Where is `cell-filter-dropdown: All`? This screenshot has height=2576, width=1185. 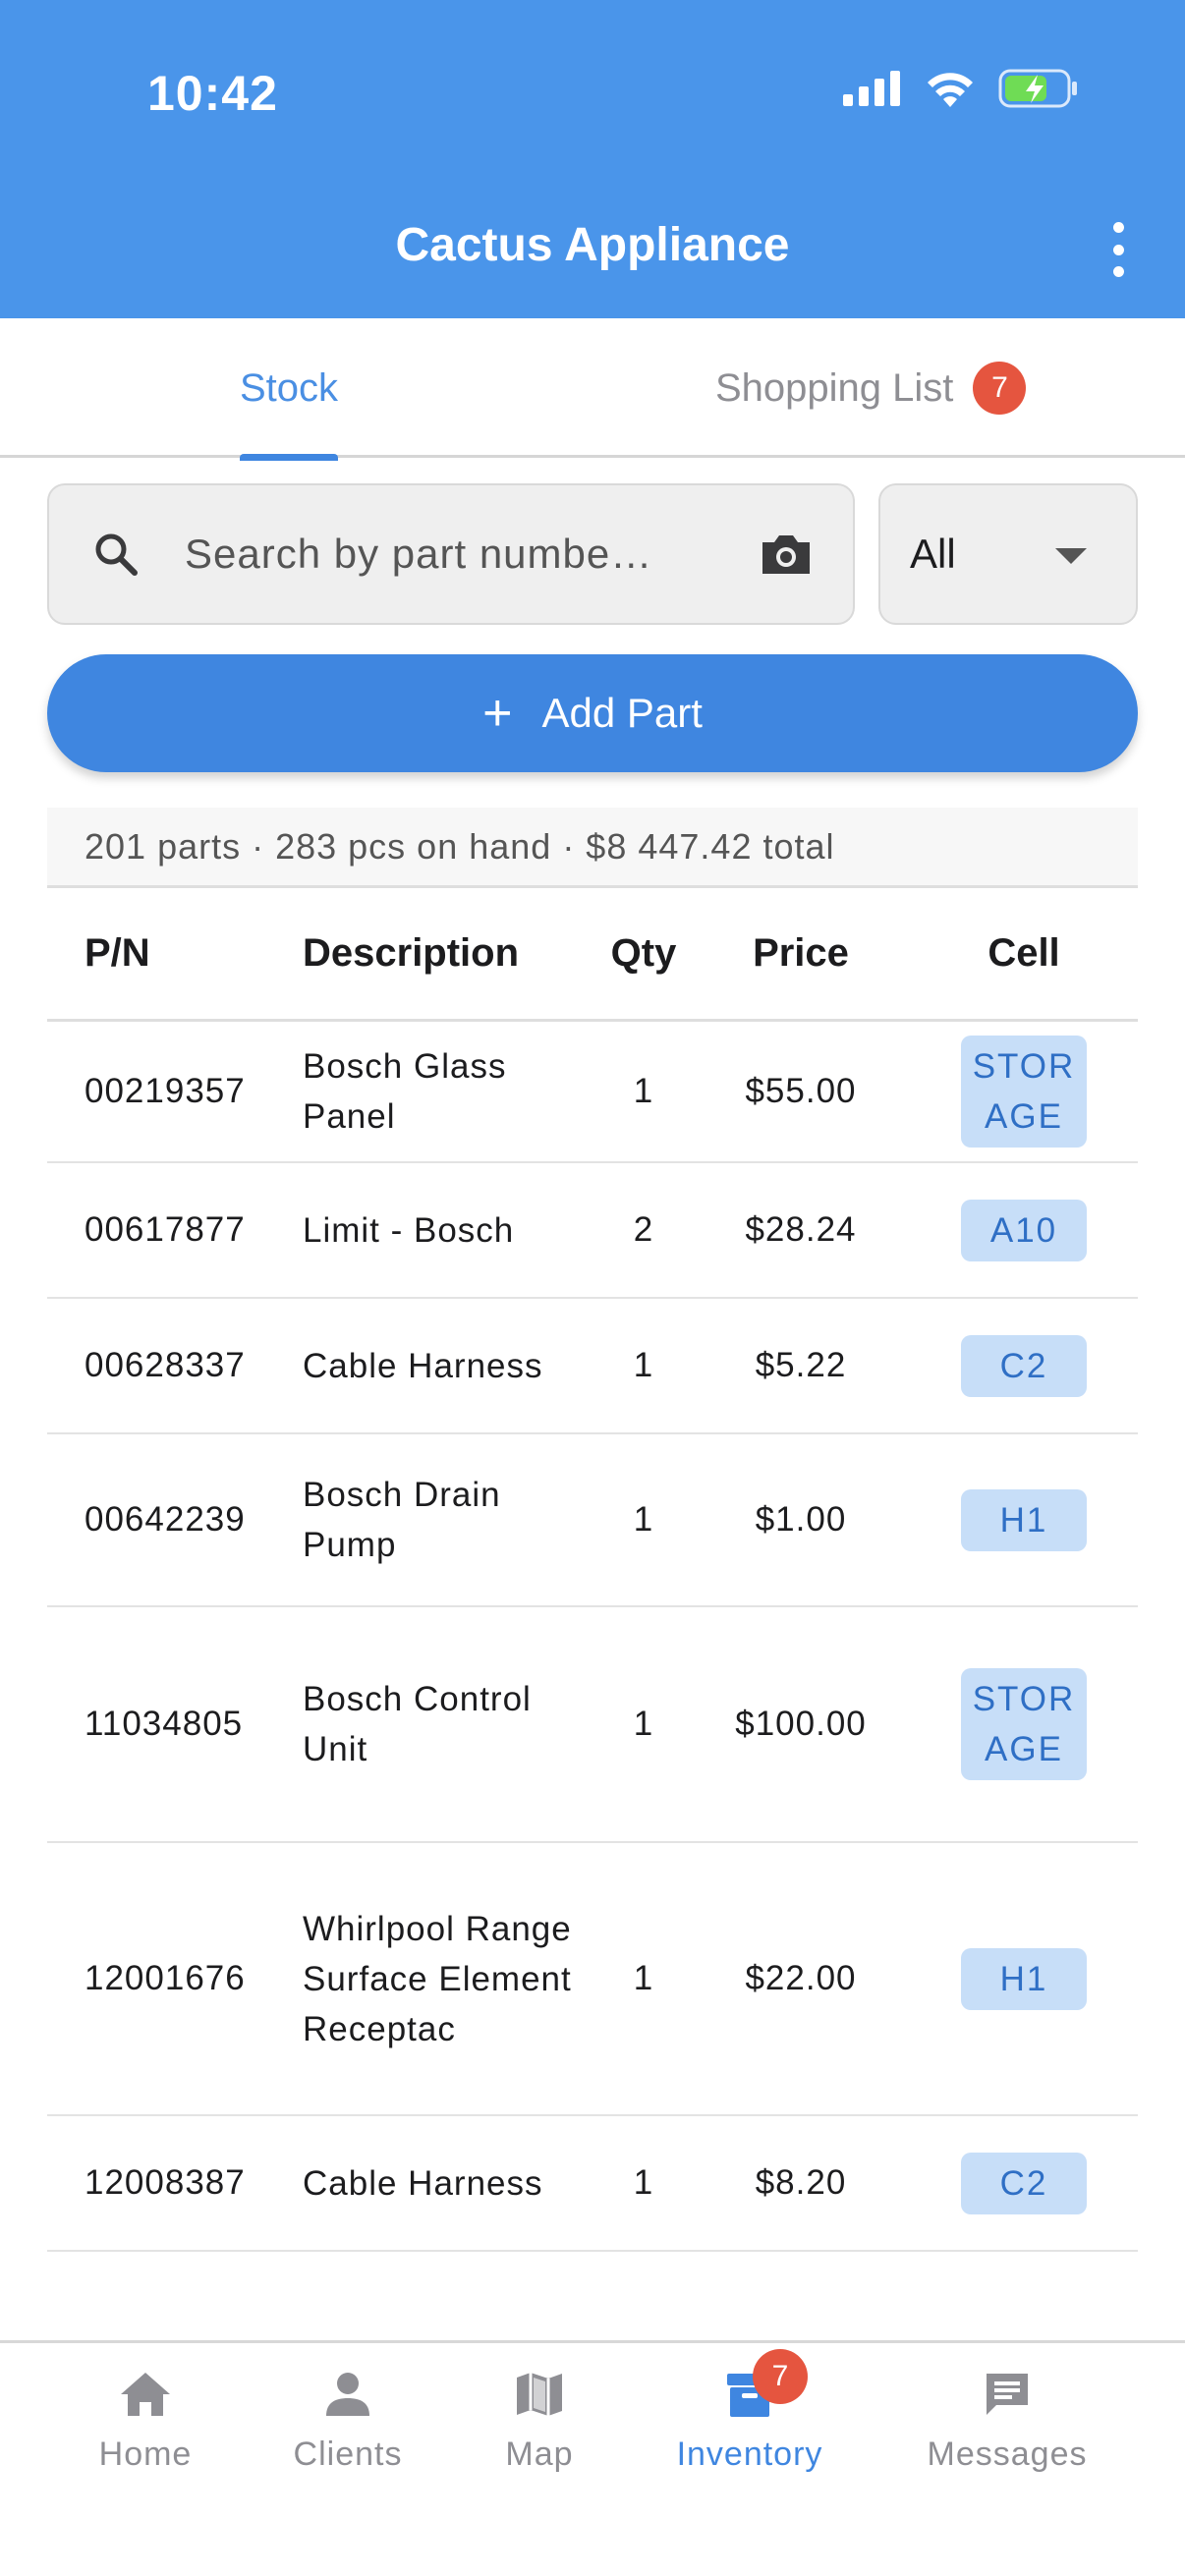 cell-filter-dropdown: All is located at coordinates (1008, 554).